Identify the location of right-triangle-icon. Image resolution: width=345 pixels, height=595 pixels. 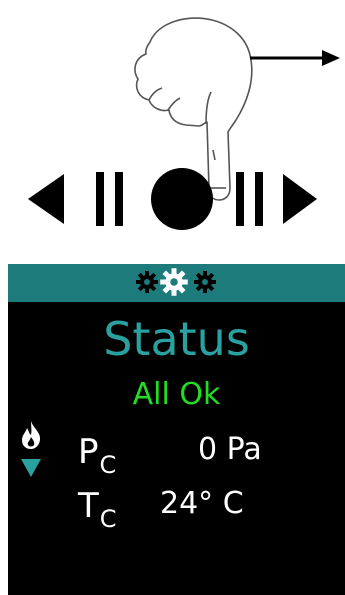
(300, 199).